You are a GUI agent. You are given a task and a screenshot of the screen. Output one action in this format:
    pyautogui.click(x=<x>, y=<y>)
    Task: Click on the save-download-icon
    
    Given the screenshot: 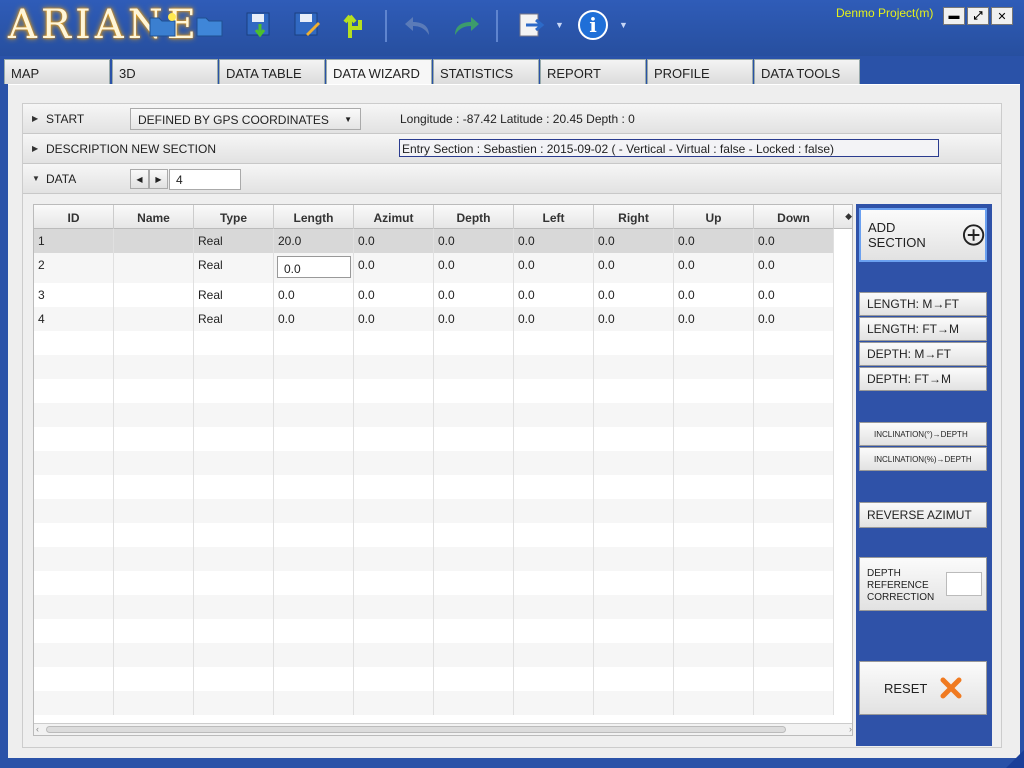 What is the action you would take?
    pyautogui.click(x=259, y=25)
    